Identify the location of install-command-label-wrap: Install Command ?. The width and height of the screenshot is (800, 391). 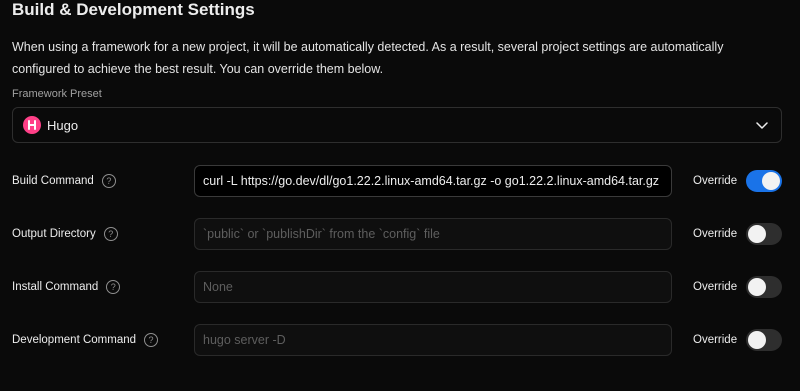
(66, 287).